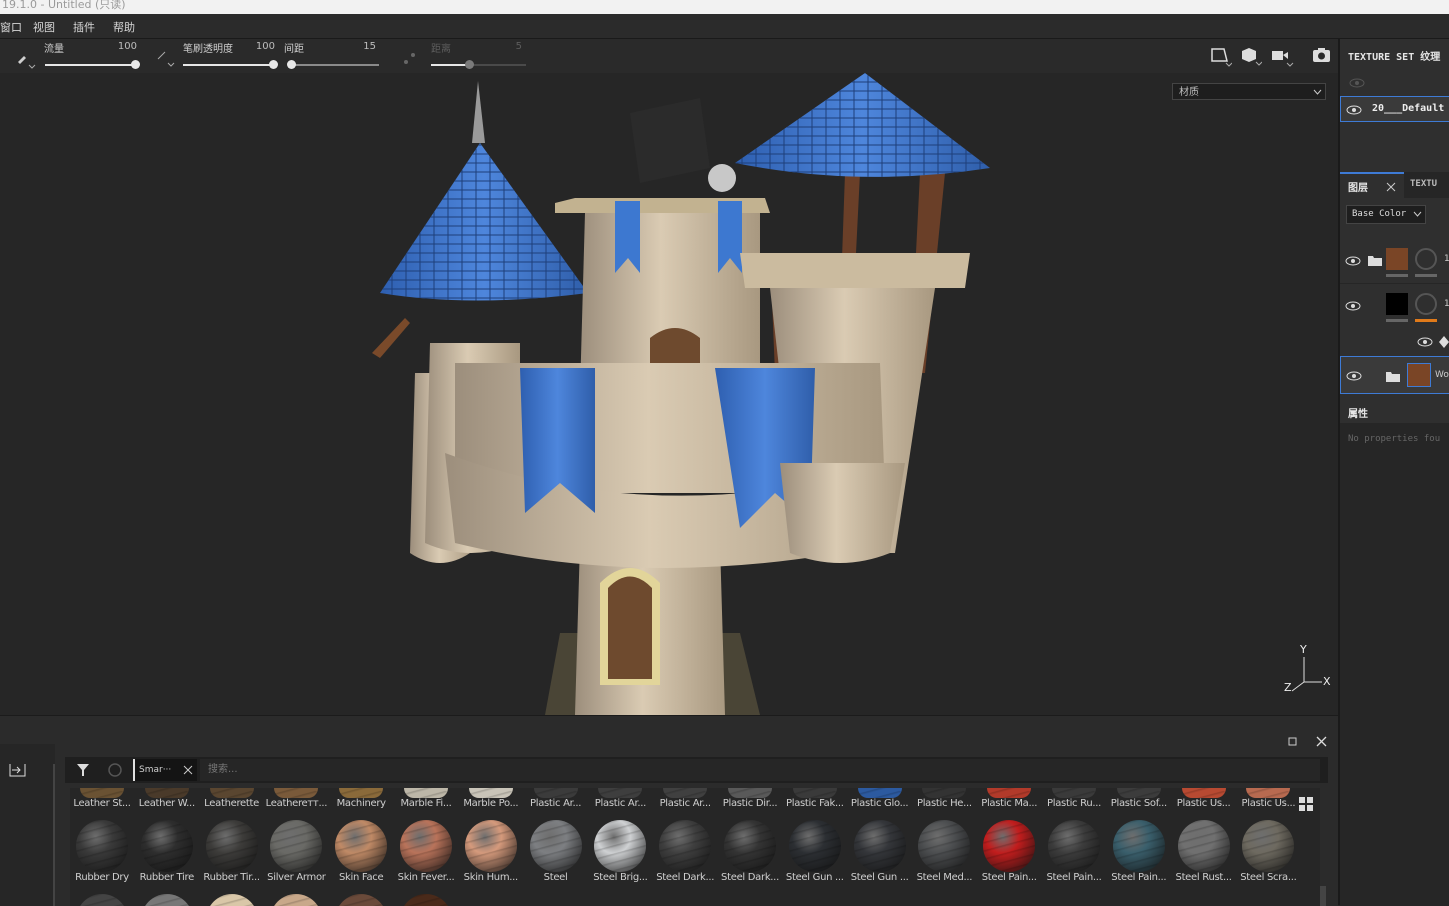  I want to click on filter-icon, so click(83, 770).